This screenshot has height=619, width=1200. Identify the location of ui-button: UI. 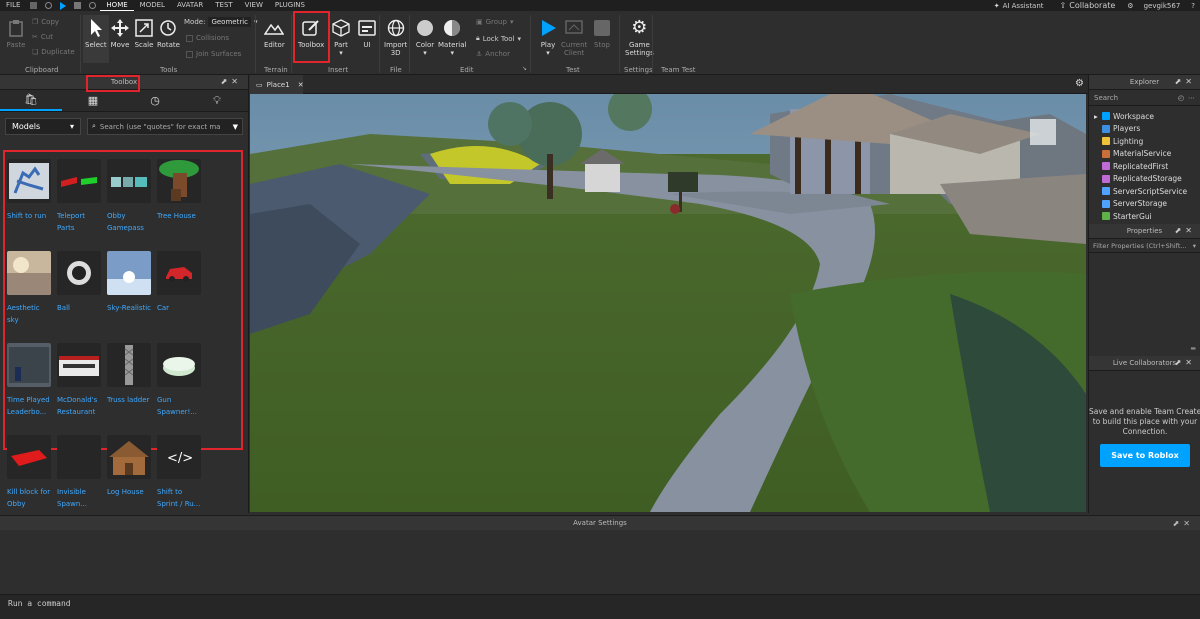
(367, 33).